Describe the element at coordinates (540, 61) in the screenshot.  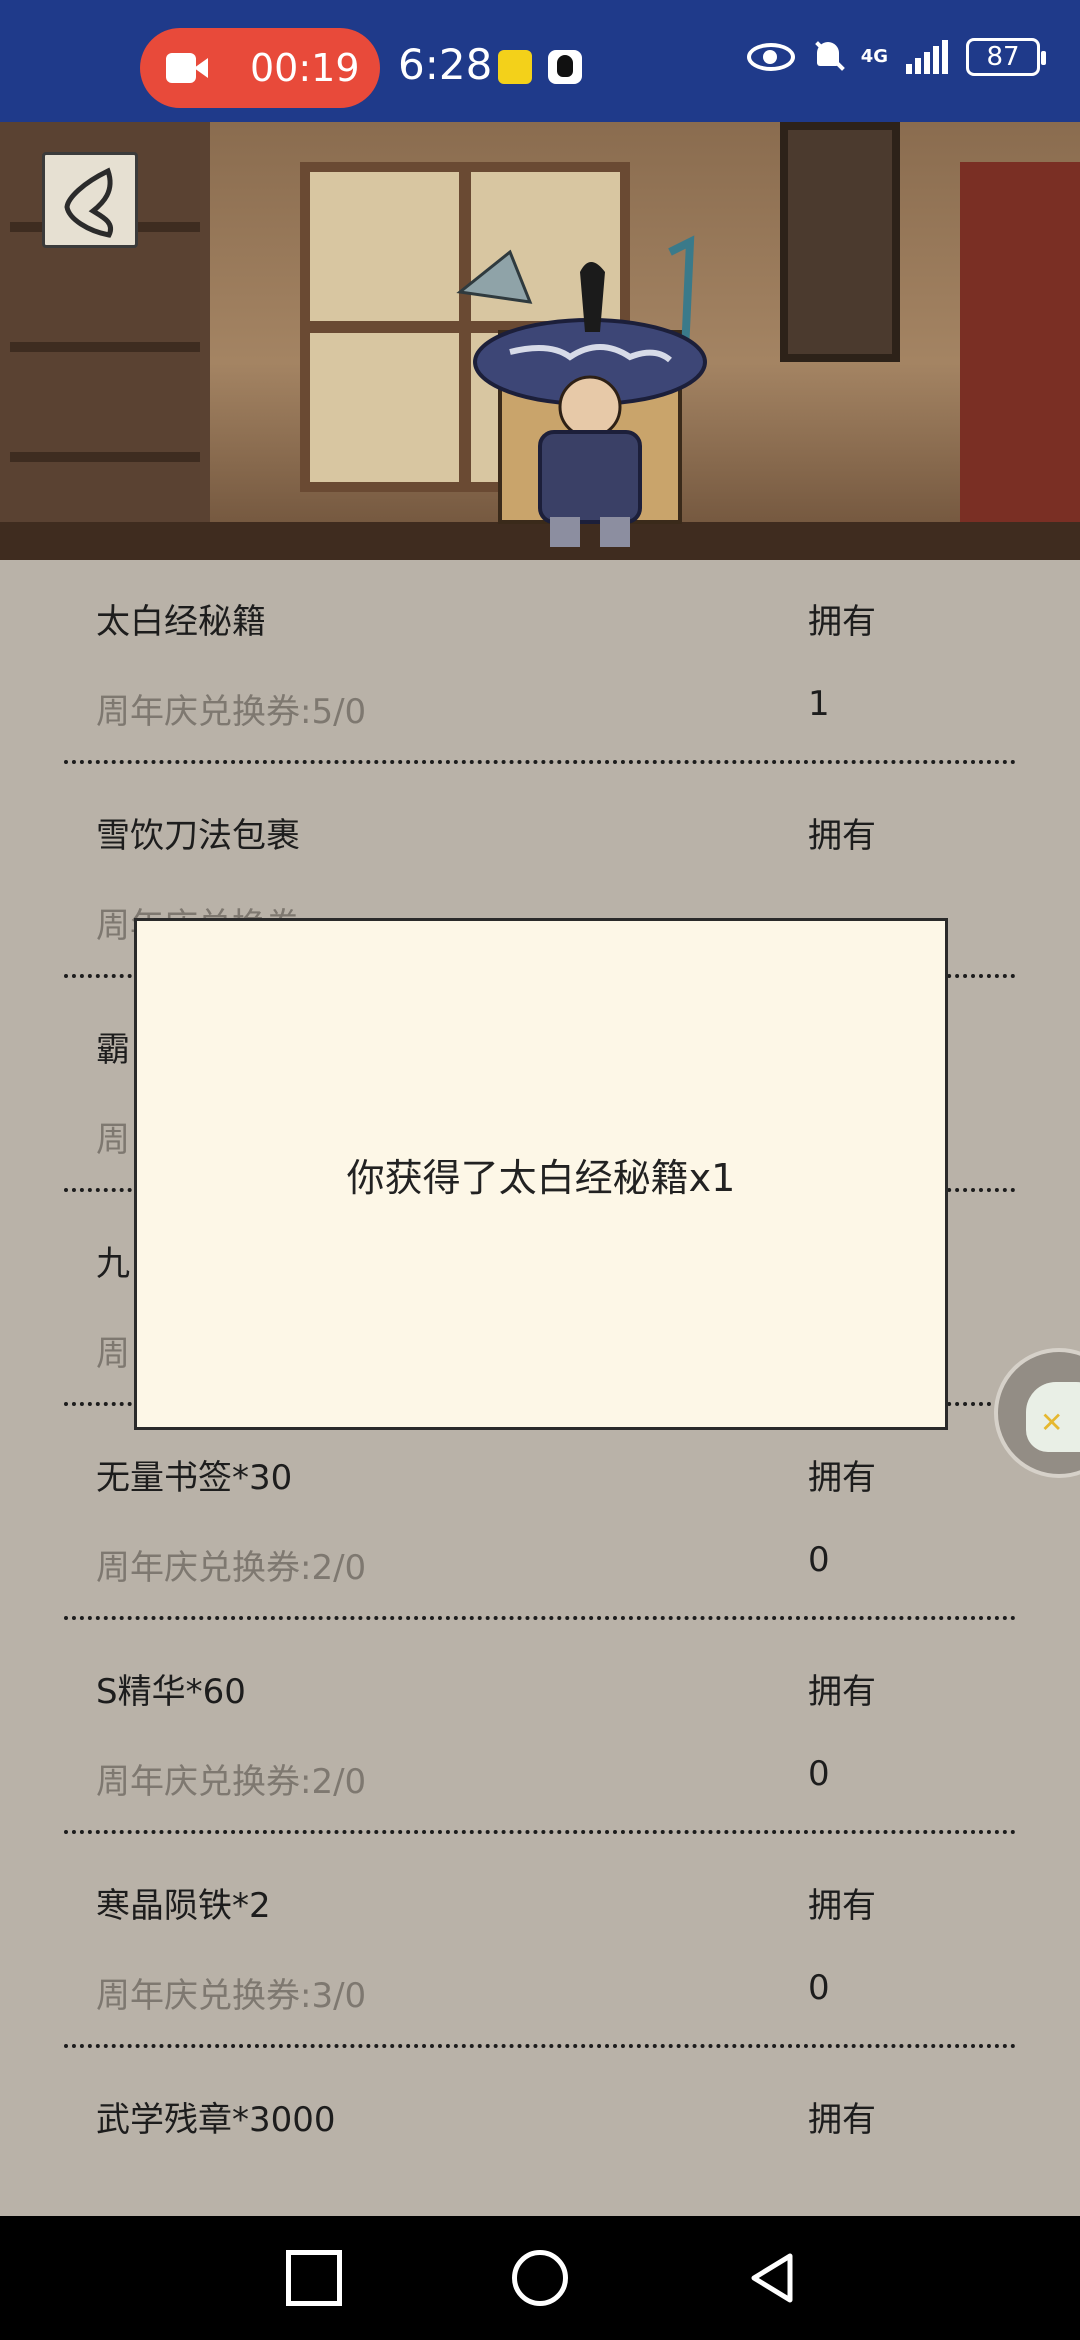
I see `status-bar: 00:19 6:28 4G 87` at that location.